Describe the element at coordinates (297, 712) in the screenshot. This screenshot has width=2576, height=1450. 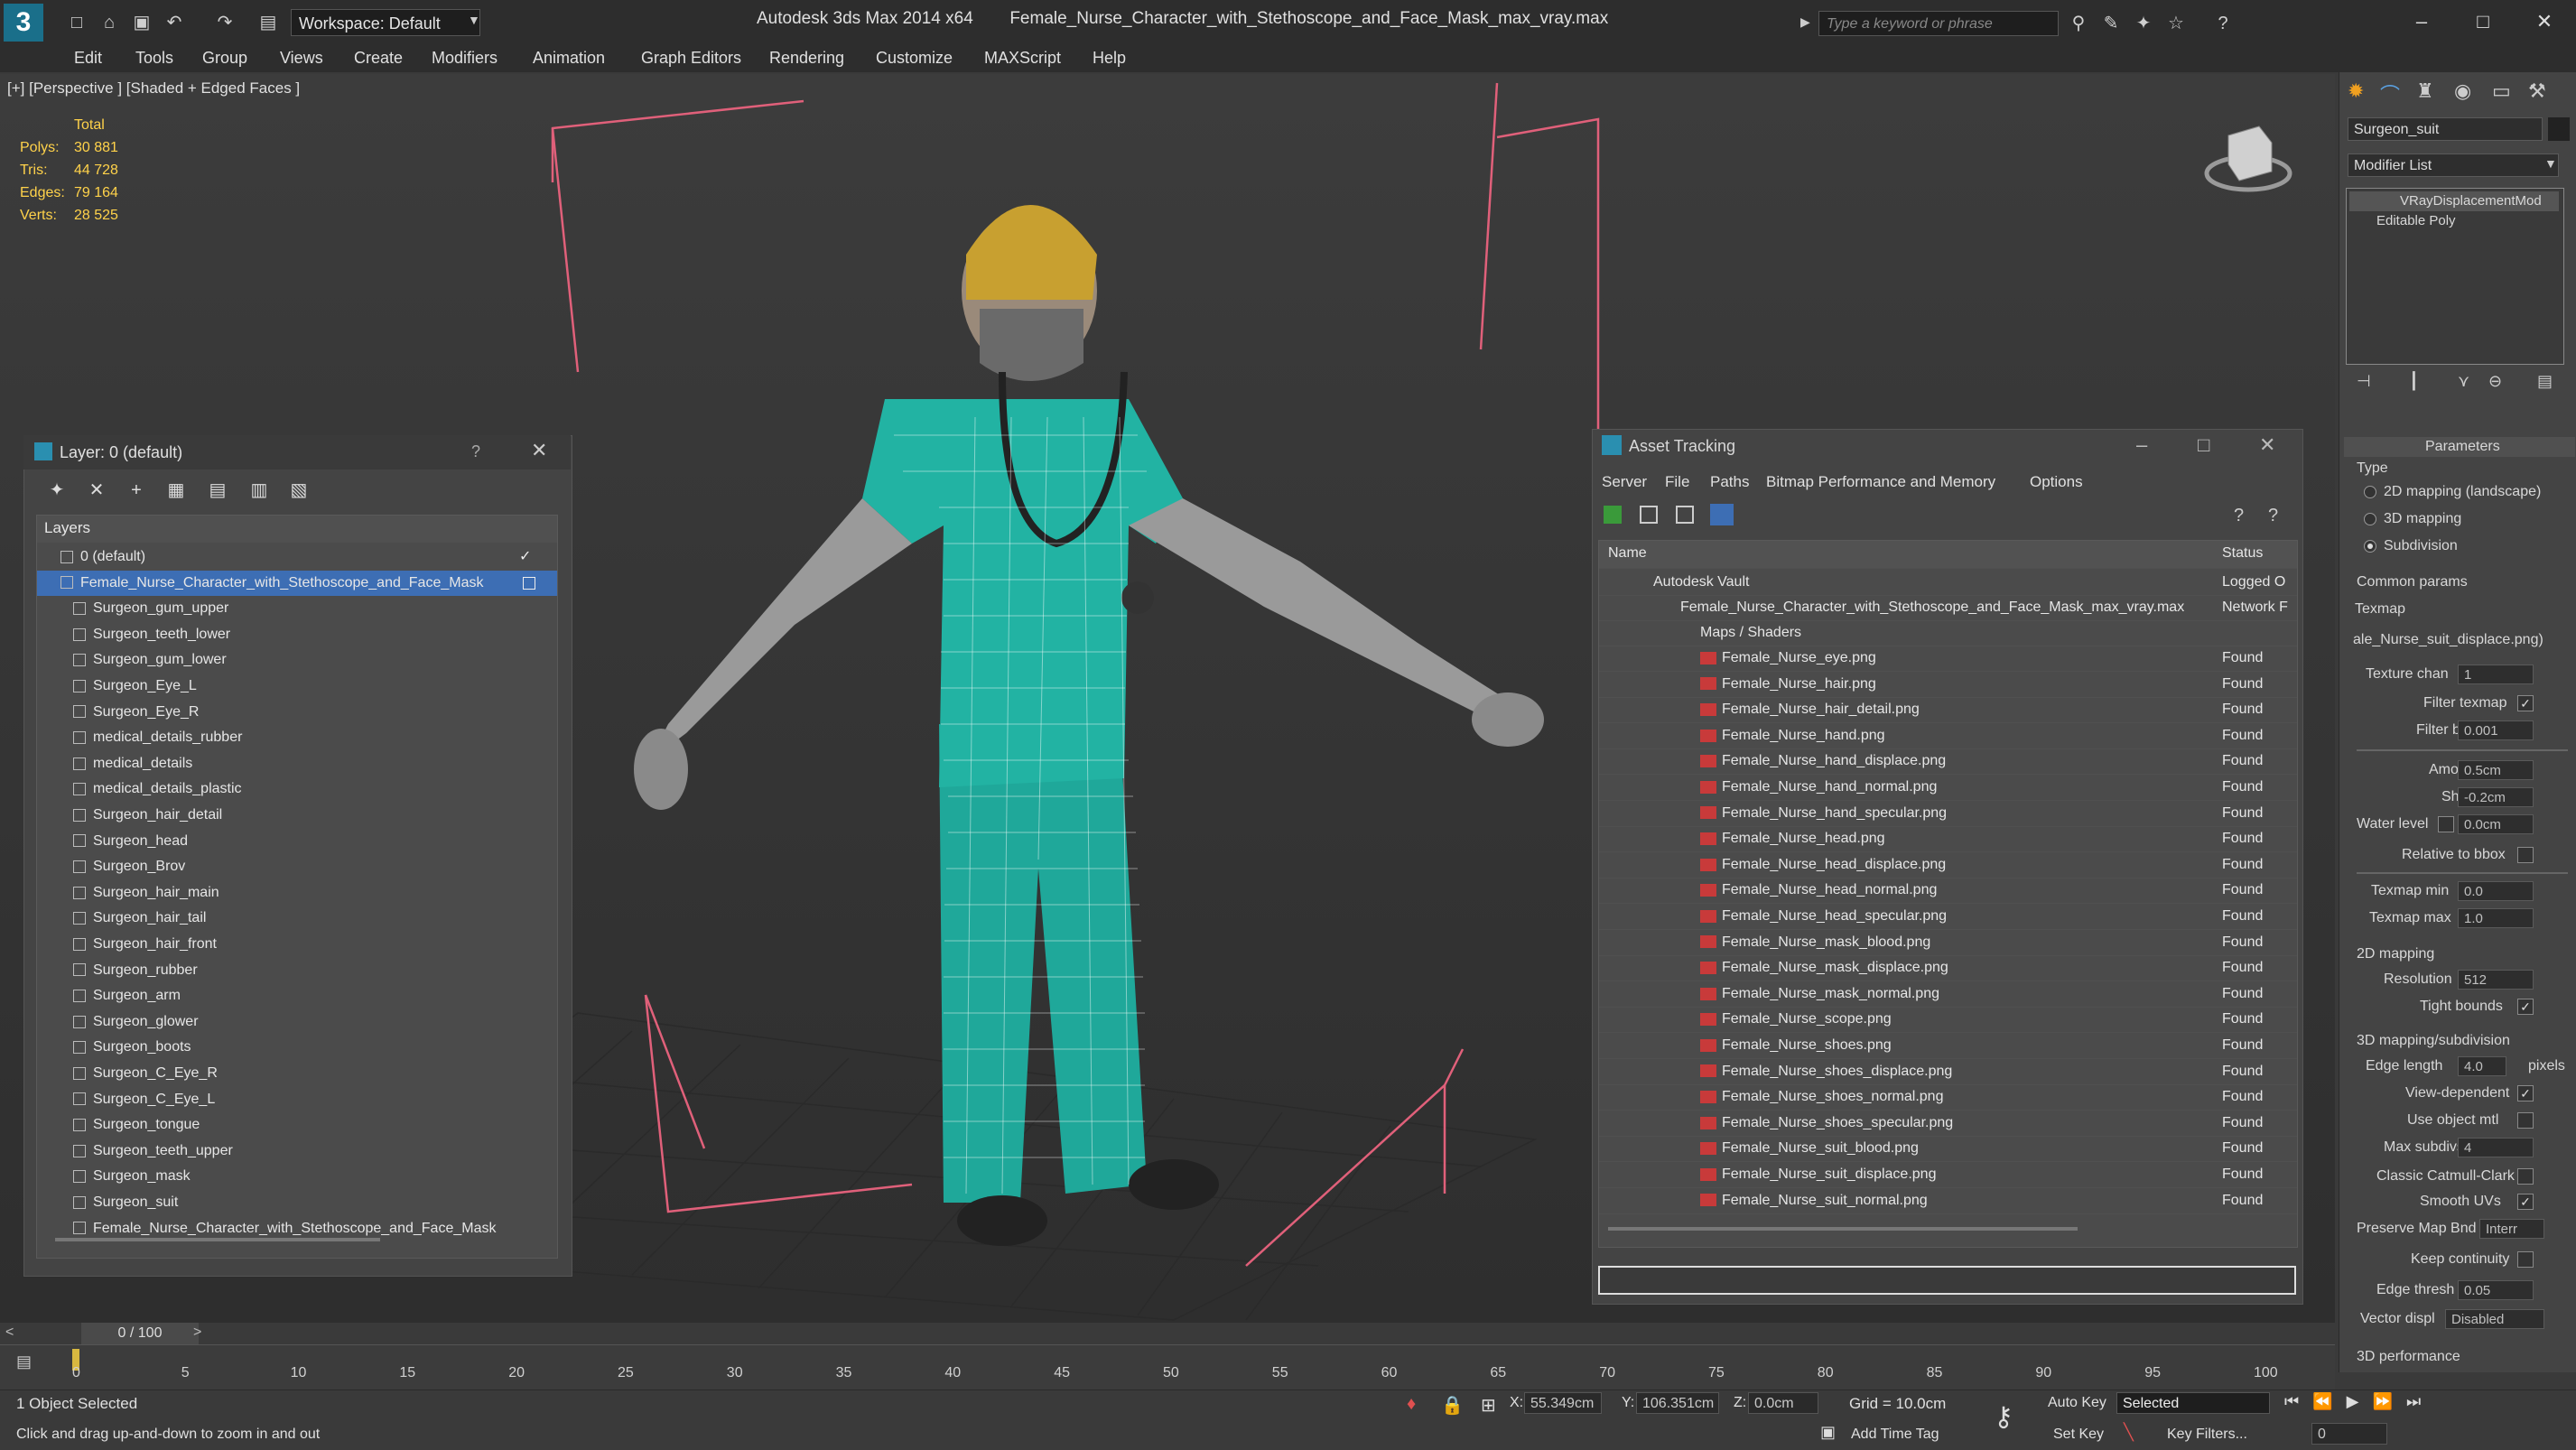
I see `layer-object-item: Surgeon_Eye_R` at that location.